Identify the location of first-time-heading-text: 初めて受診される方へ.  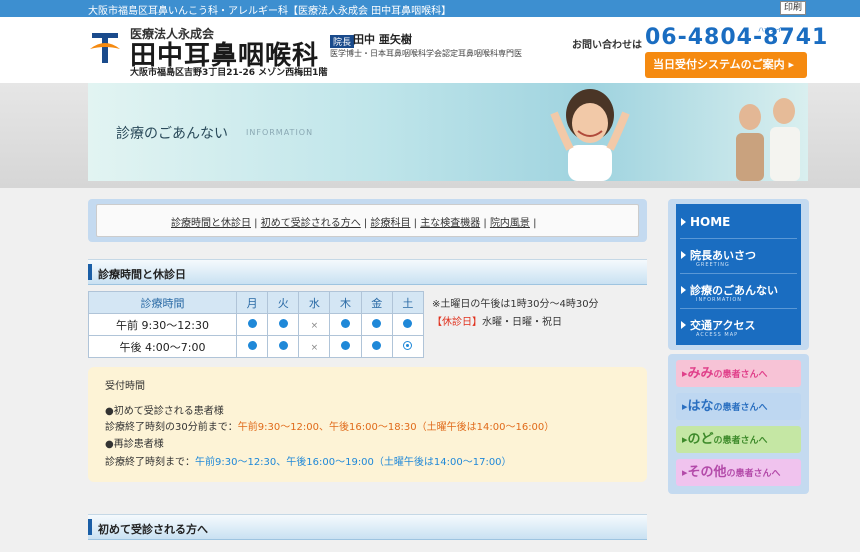
(153, 529).